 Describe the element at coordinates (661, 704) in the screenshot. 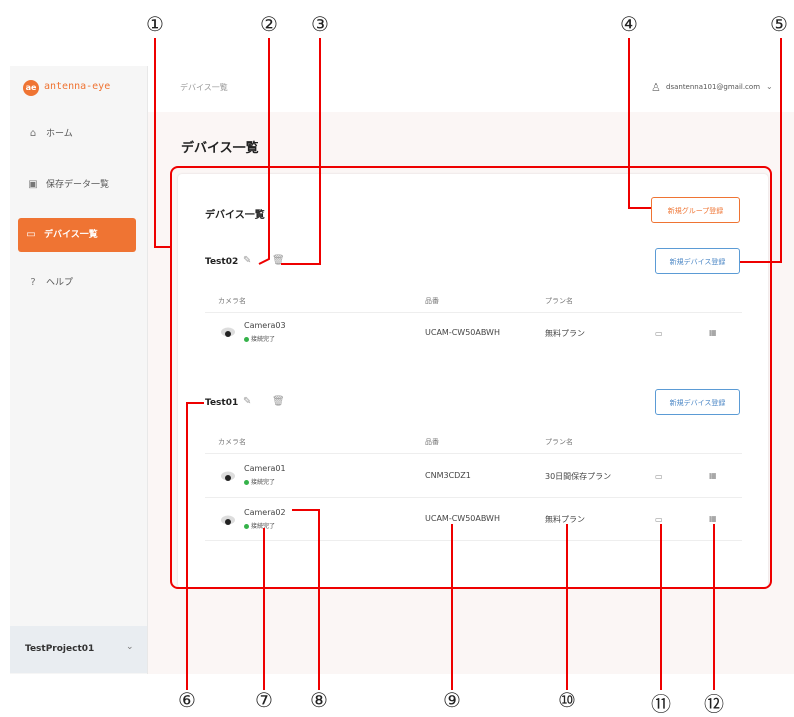

I see `callout-number: ⑪` at that location.